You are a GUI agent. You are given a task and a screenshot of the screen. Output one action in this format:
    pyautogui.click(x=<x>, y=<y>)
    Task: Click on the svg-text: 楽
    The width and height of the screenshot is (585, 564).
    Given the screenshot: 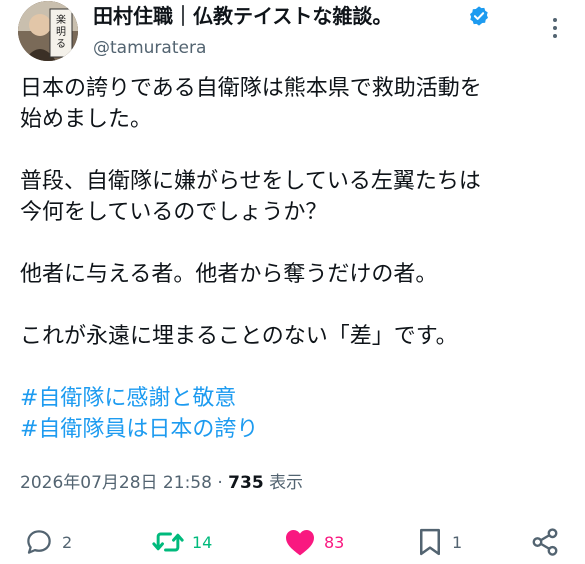 What is the action you would take?
    pyautogui.click(x=61, y=19)
    